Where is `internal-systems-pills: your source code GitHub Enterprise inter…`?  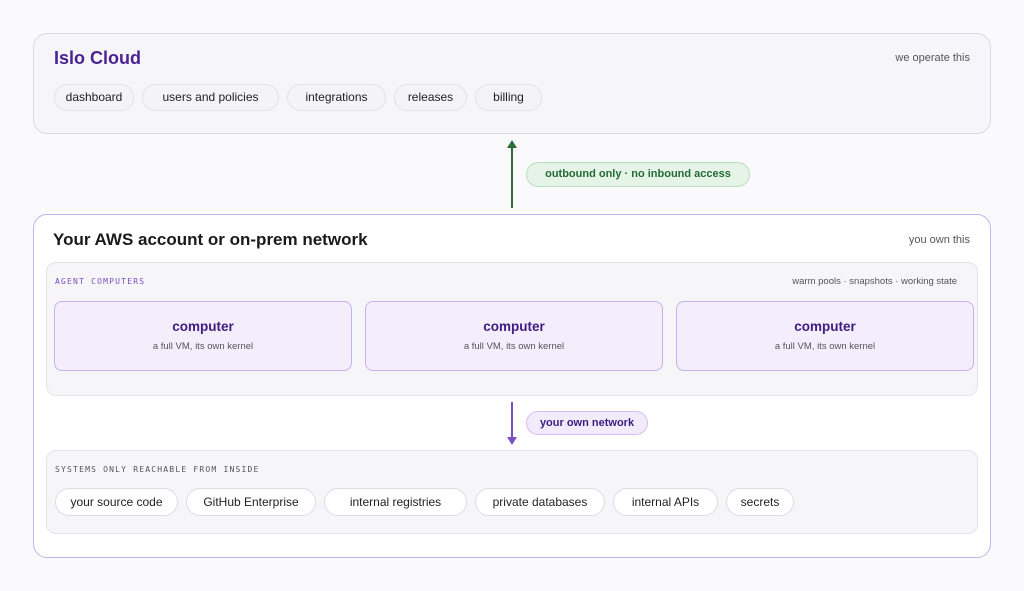 internal-systems-pills: your source code GitHub Enterprise inter… is located at coordinates (424, 502).